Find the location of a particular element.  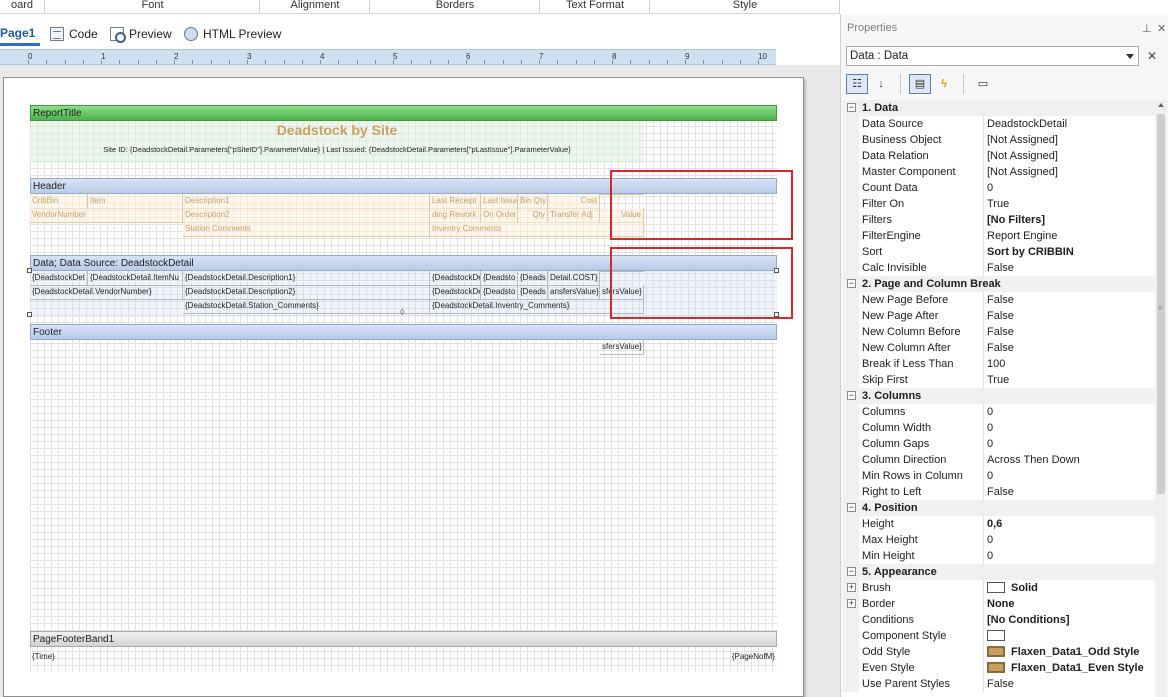

header-cell: On Order is located at coordinates (499, 215).